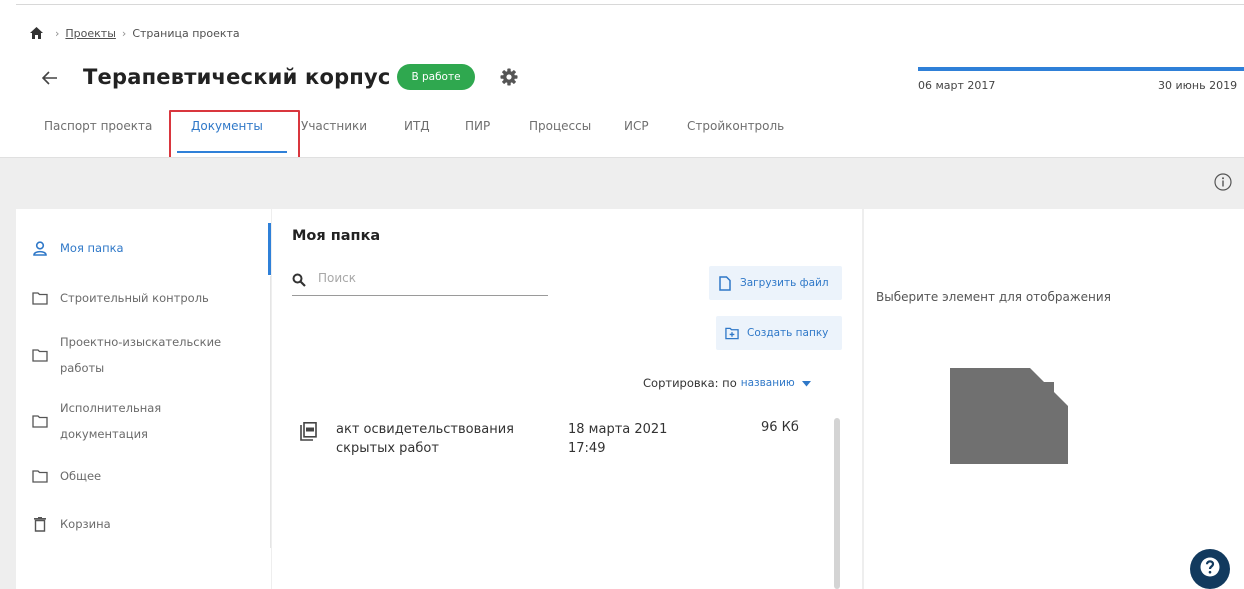 This screenshot has height=589, width=1244. Describe the element at coordinates (417, 126) in the screenshot. I see `tab-itd: ИТД` at that location.